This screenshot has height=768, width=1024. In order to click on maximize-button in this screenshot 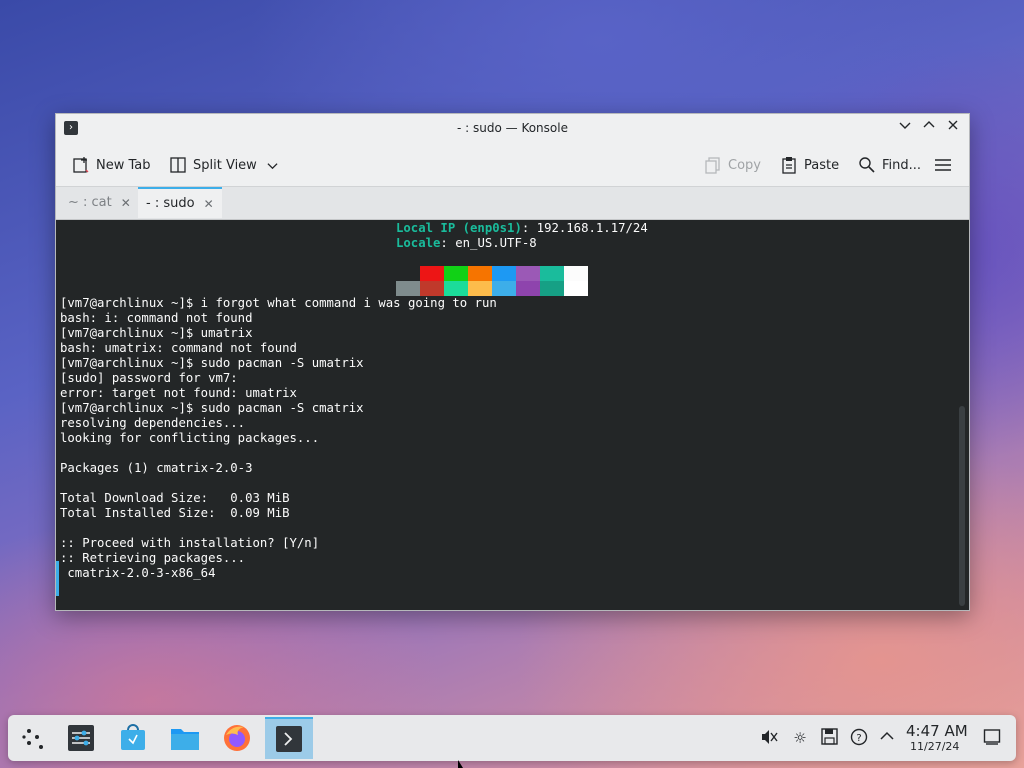, I will do `click(929, 128)`.